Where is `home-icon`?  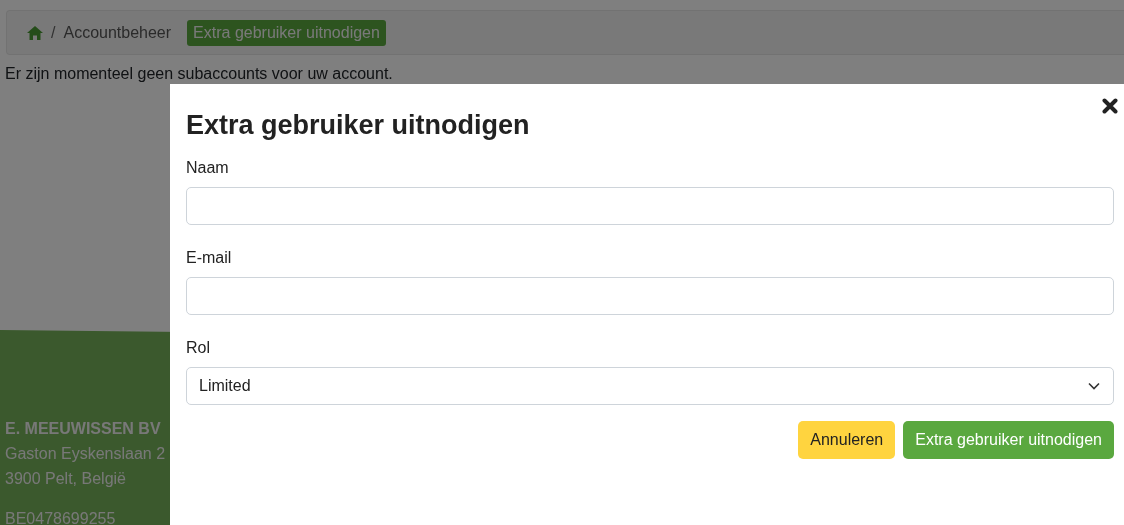 home-icon is located at coordinates (35, 32).